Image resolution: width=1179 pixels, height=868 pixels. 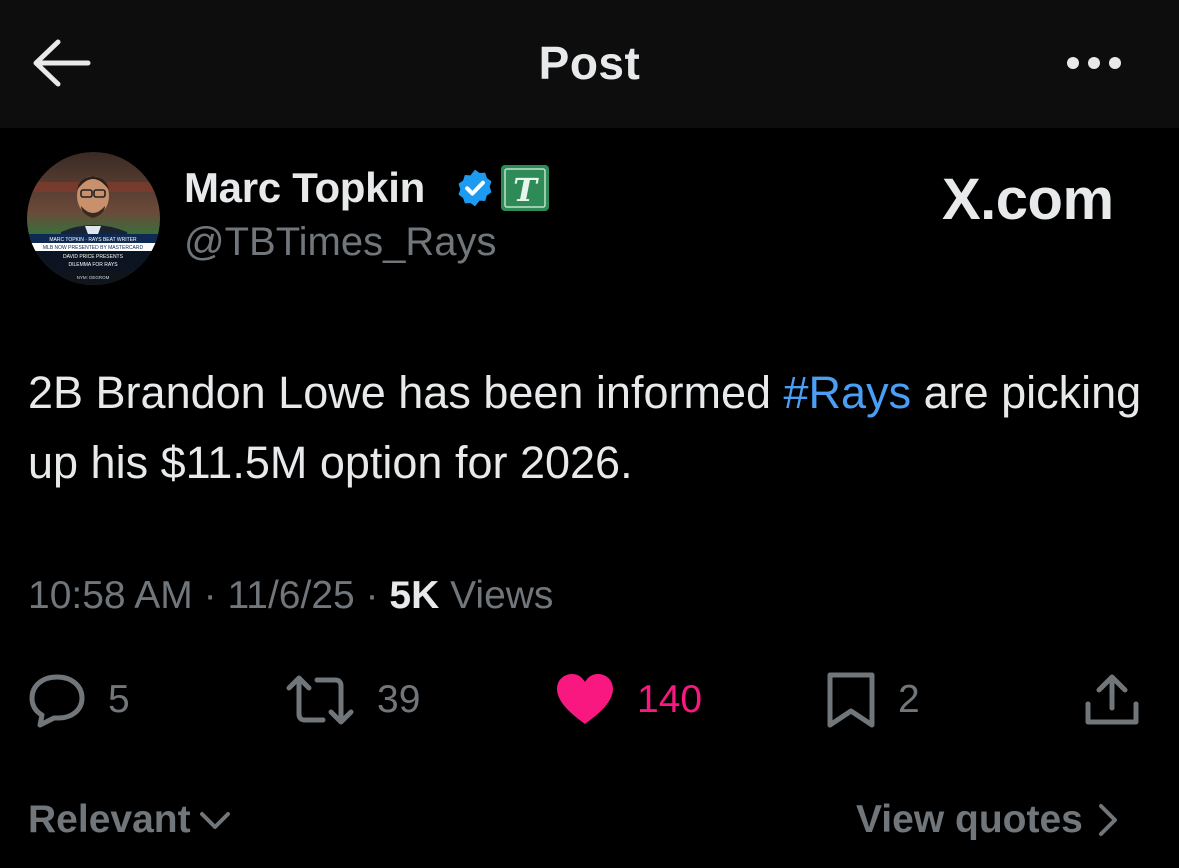 What do you see at coordinates (475, 188) in the screenshot?
I see `verified-badge-icon` at bounding box center [475, 188].